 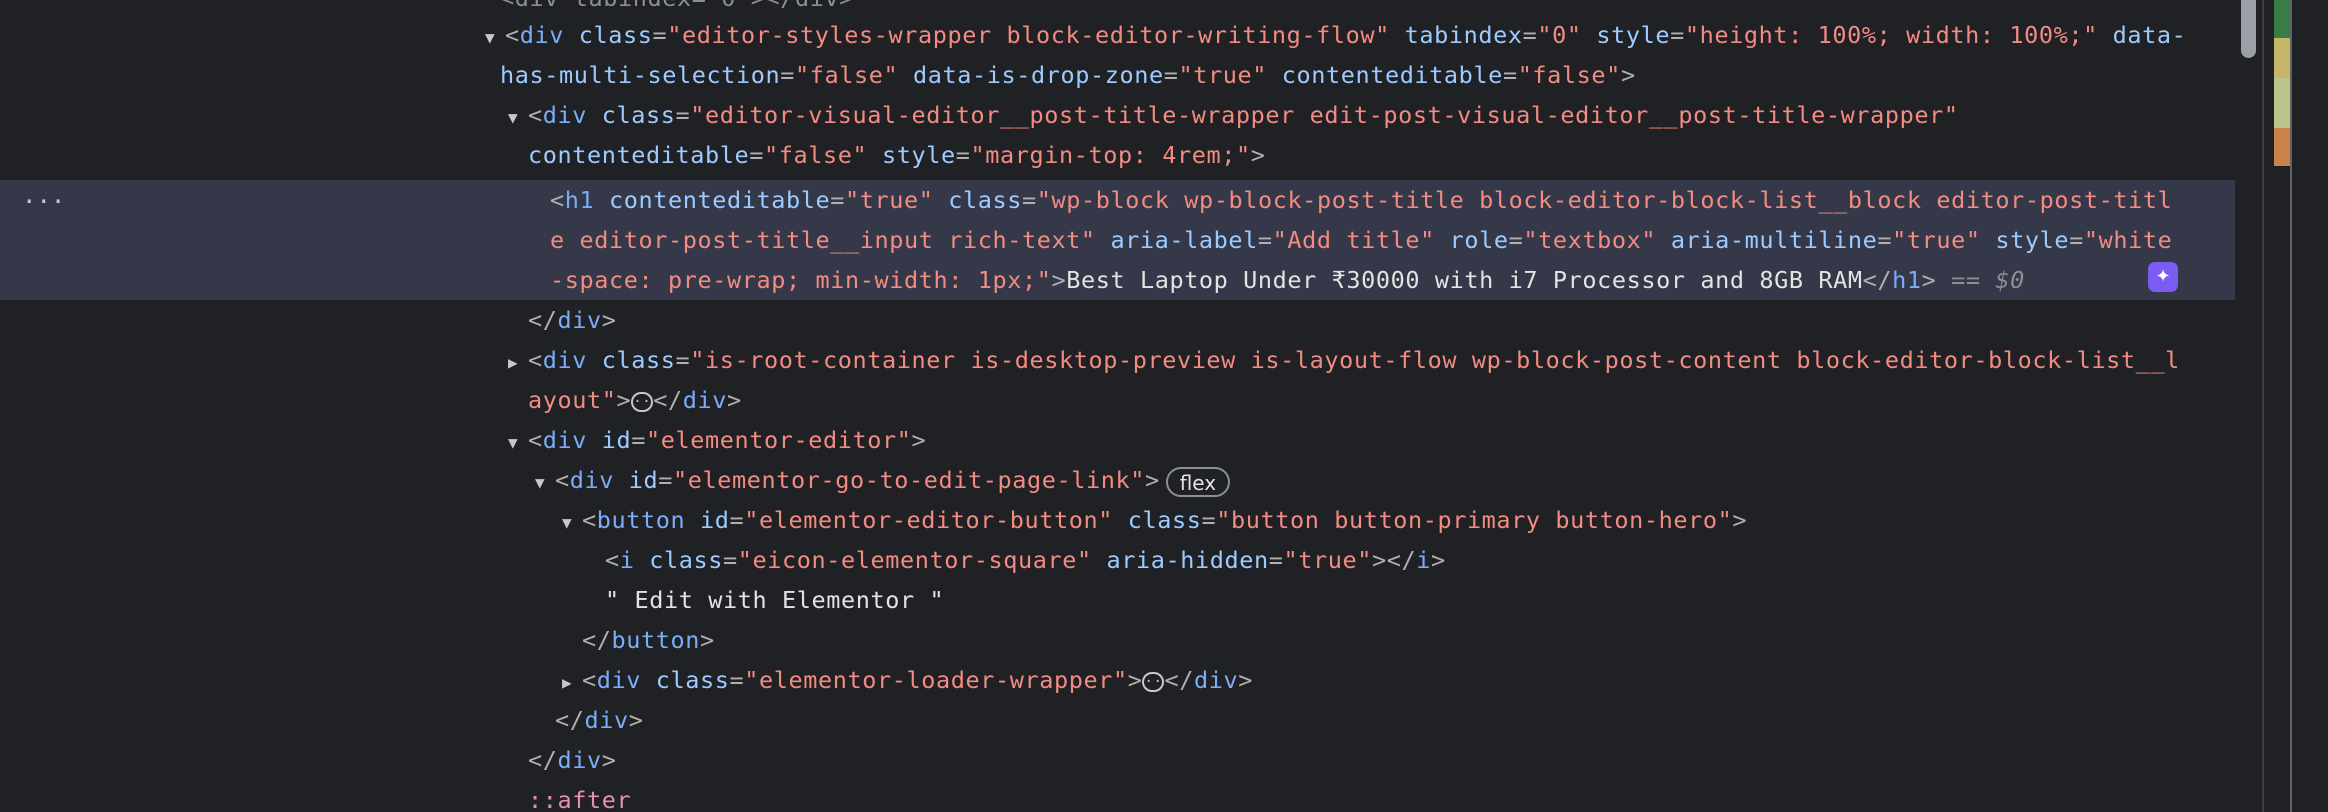 I want to click on scrollbar-thumb, so click(x=2248, y=29).